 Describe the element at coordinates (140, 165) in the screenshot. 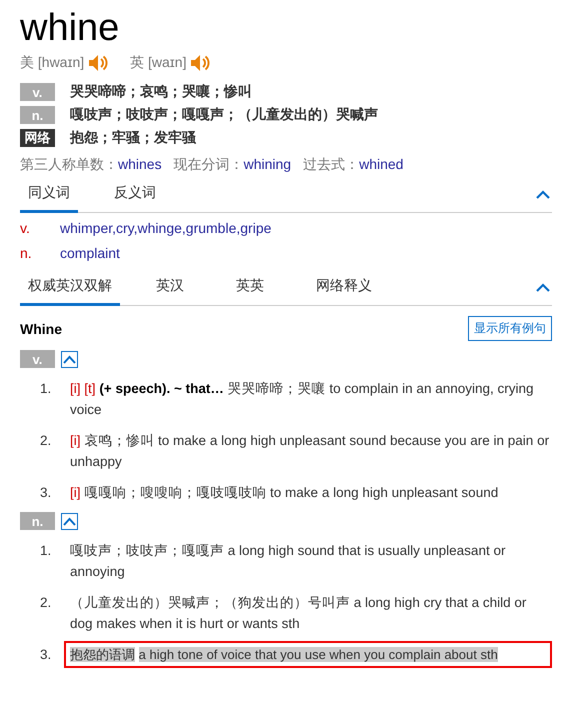

I see `form-link: whines` at that location.